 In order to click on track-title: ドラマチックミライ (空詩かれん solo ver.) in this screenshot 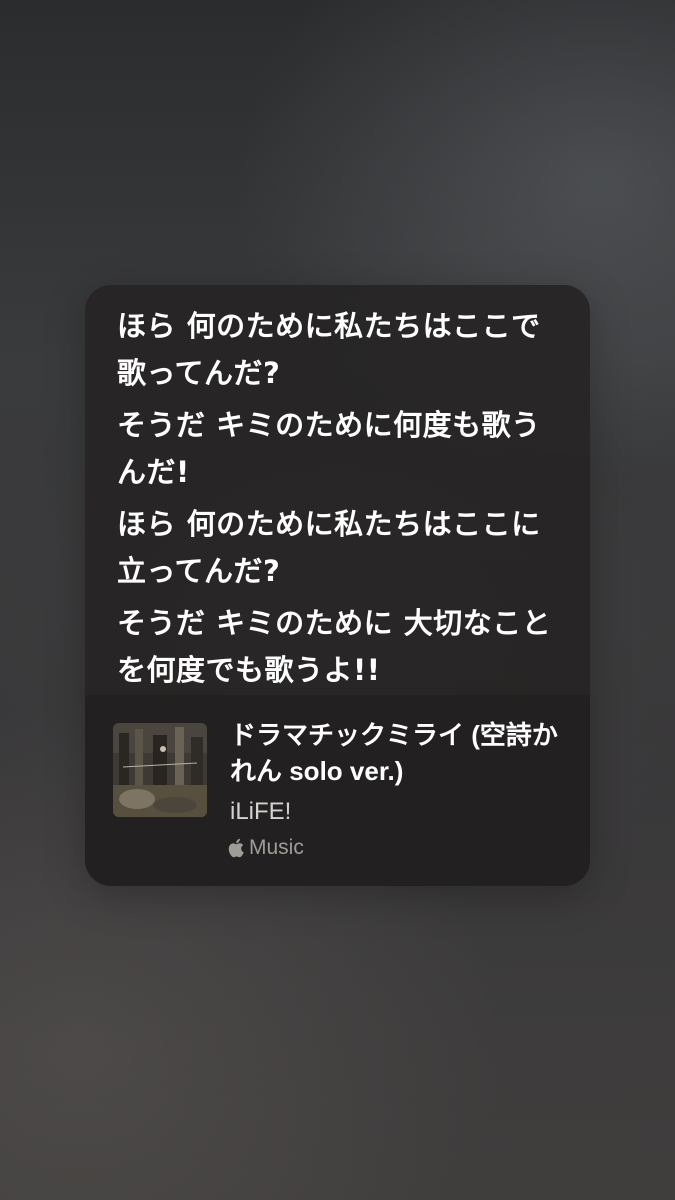, I will do `click(394, 753)`.